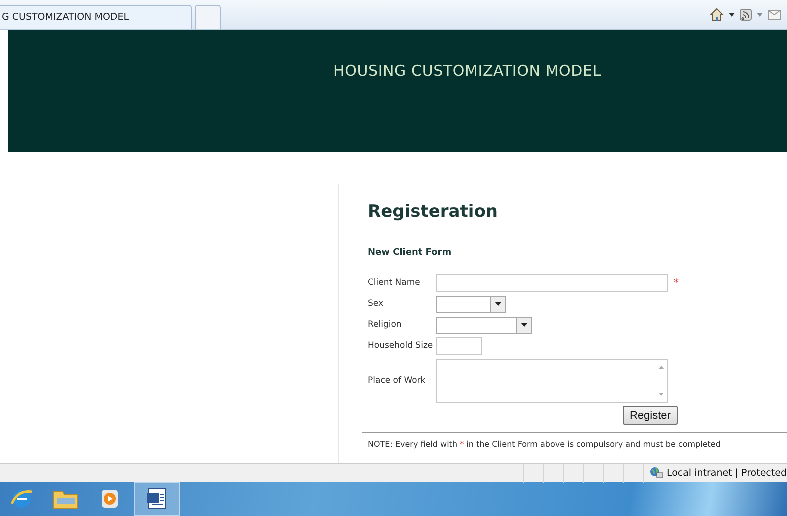 The height and width of the screenshot is (516, 787). What do you see at coordinates (552, 381) in the screenshot?
I see `place-of-work-field` at bounding box center [552, 381].